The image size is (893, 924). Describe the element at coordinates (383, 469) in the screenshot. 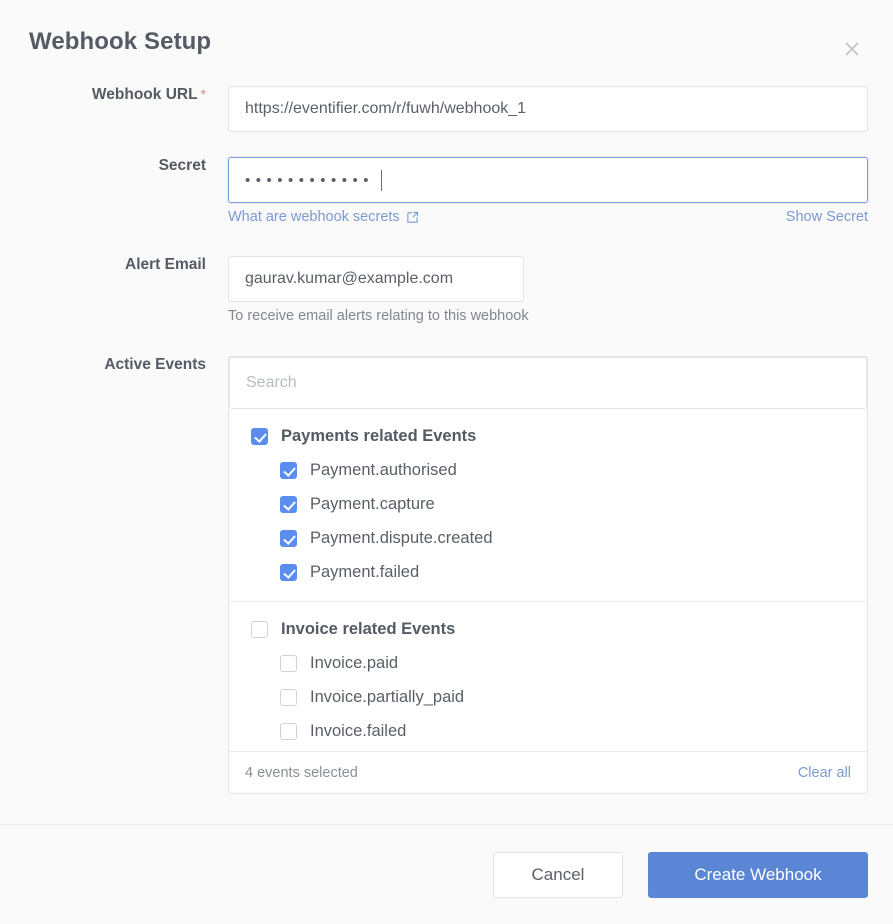

I see `event-option-label: Payment.authorised` at that location.